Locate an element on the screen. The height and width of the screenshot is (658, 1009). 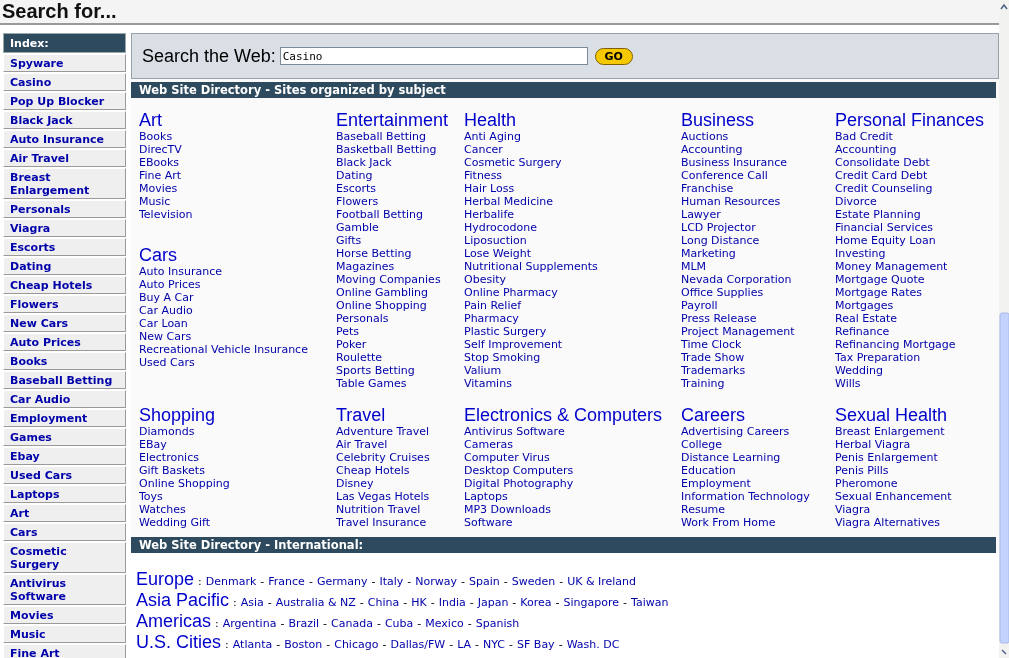
directory-link: Information Technology is located at coordinates (745, 496).